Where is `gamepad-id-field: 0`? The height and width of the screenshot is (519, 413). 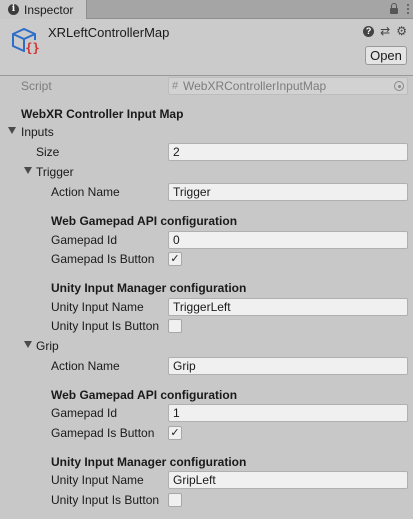 gamepad-id-field: 0 is located at coordinates (288, 240).